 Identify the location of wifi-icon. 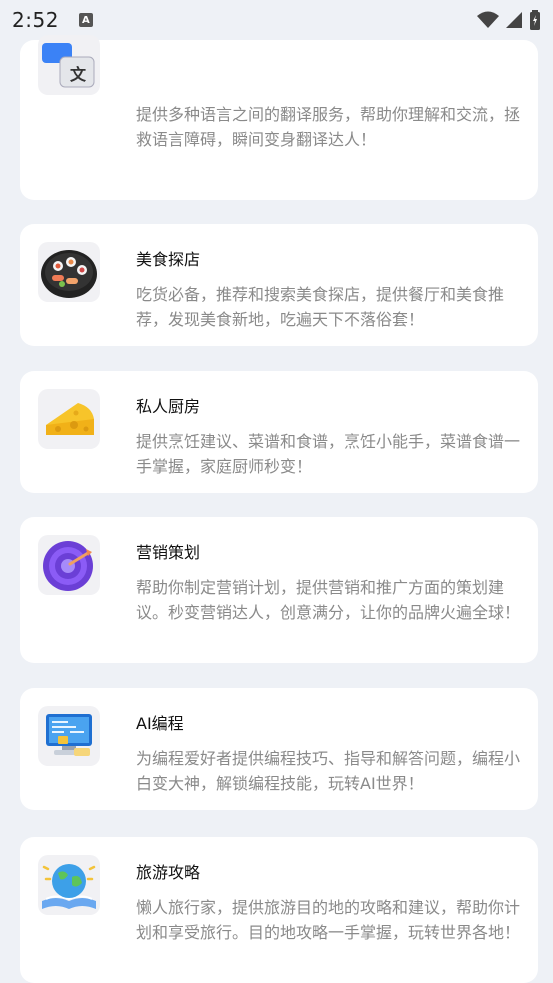
(488, 19).